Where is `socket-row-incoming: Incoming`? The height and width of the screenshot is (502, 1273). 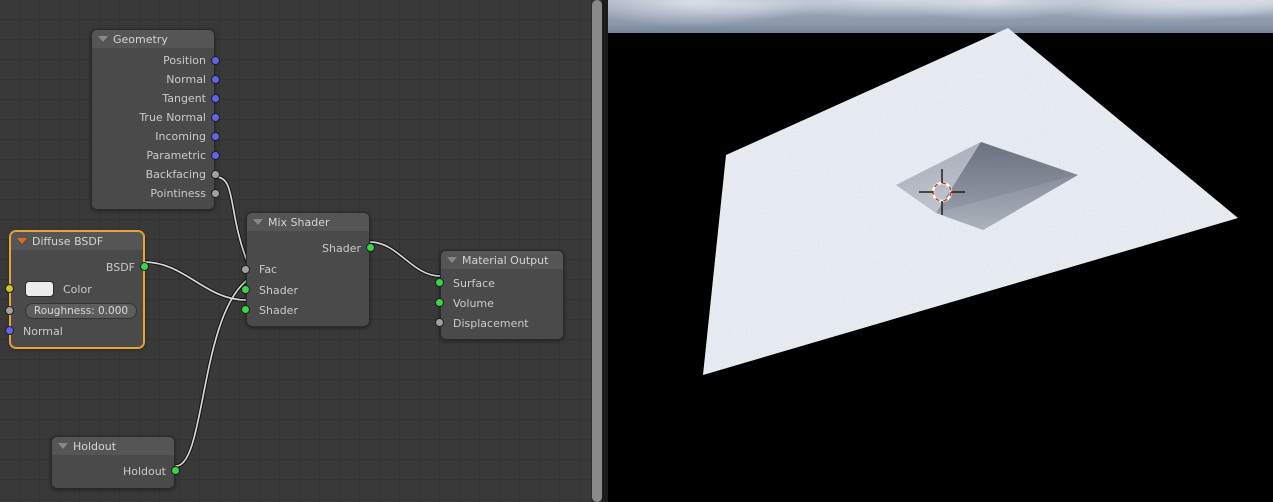
socket-row-incoming: Incoming is located at coordinates (156, 136).